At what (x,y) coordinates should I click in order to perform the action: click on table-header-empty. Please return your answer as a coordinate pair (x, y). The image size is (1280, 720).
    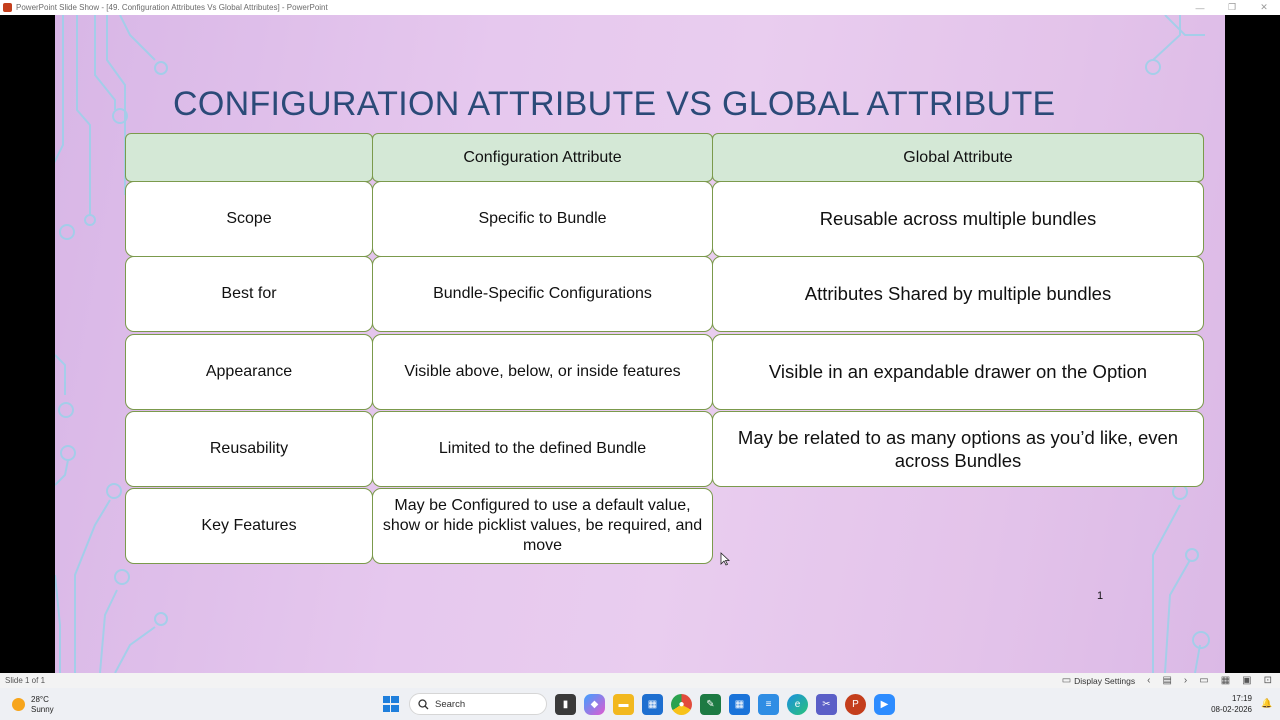
    Looking at the image, I should click on (249, 157).